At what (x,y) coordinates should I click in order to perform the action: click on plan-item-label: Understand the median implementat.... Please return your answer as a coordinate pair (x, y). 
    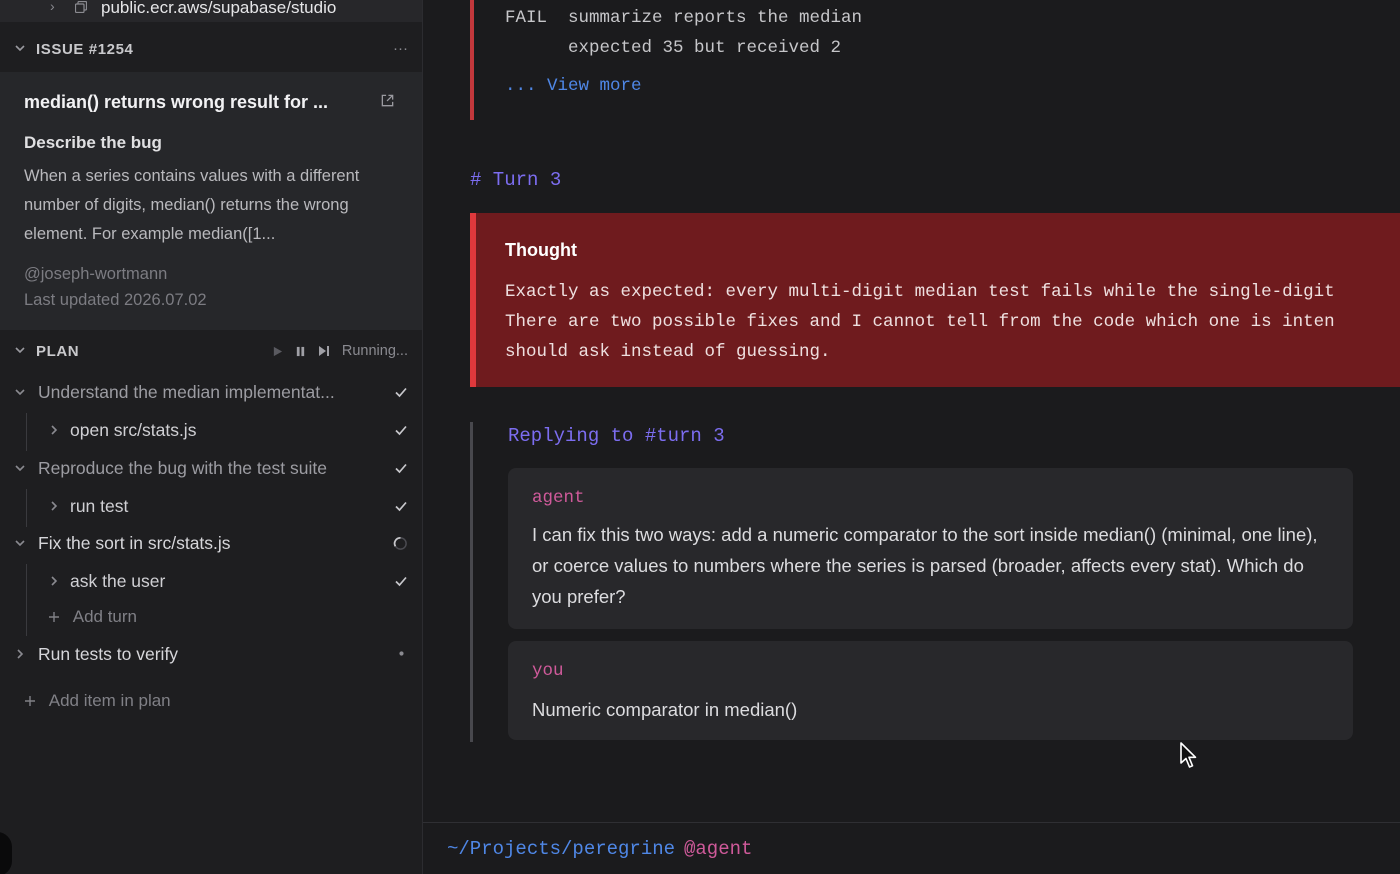
    Looking at the image, I should click on (186, 392).